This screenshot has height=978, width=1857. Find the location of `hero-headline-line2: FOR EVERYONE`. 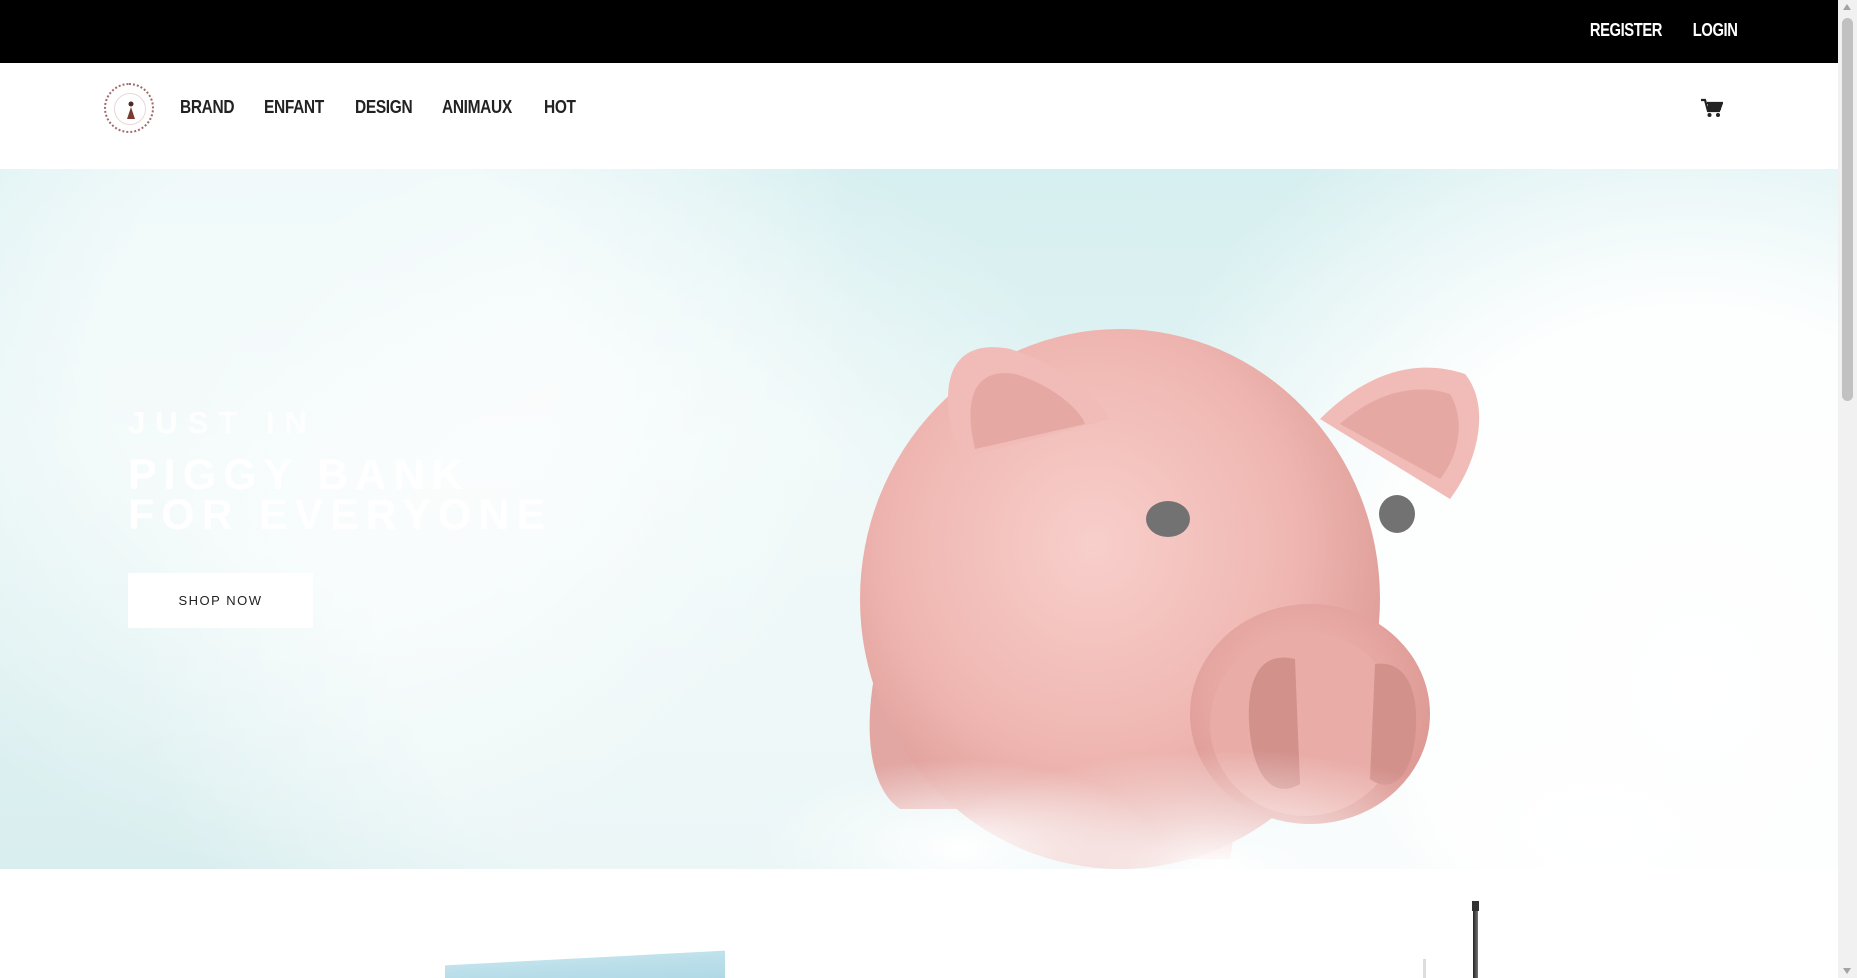

hero-headline-line2: FOR EVERYONE is located at coordinates (340, 515).